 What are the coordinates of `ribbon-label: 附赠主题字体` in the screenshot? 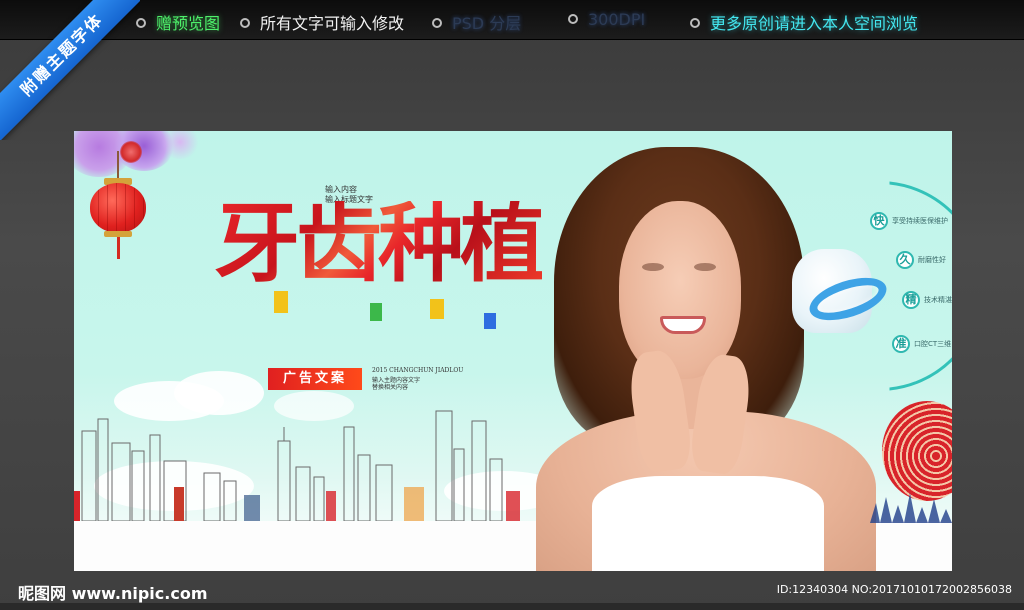 It's located at (70, 70).